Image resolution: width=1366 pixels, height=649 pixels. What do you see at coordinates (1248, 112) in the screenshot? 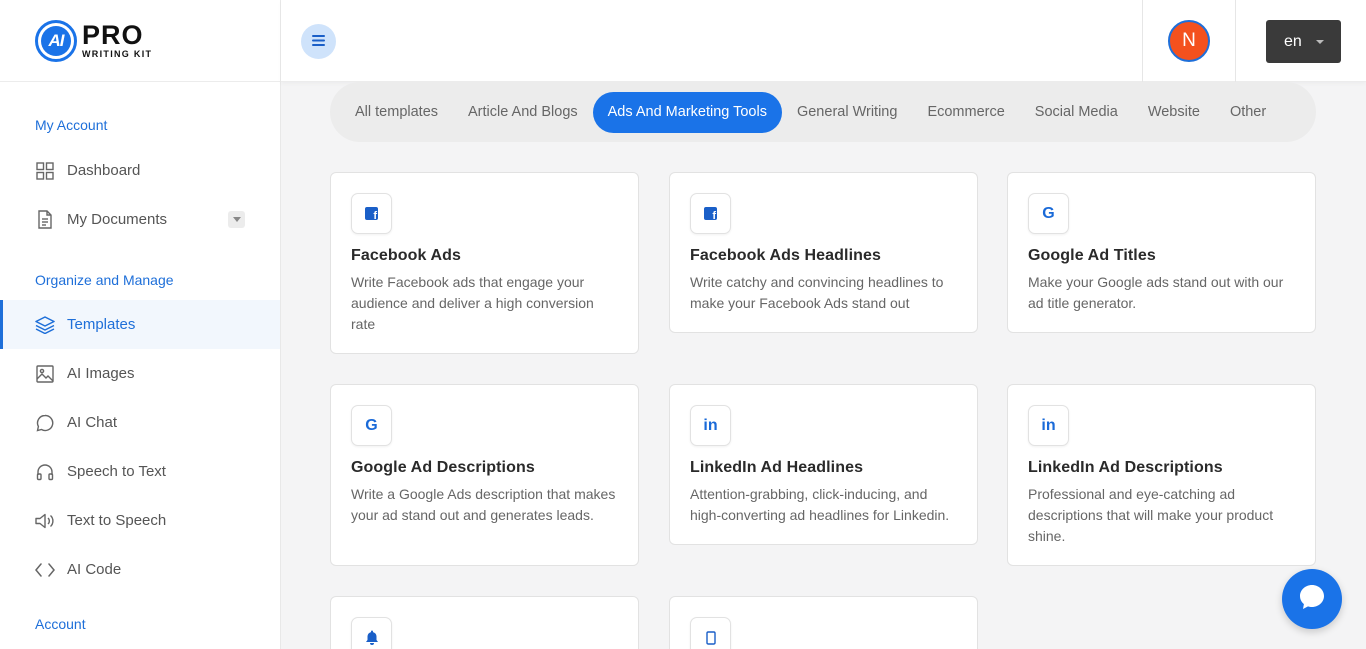
I see `tab-other: Other` at bounding box center [1248, 112].